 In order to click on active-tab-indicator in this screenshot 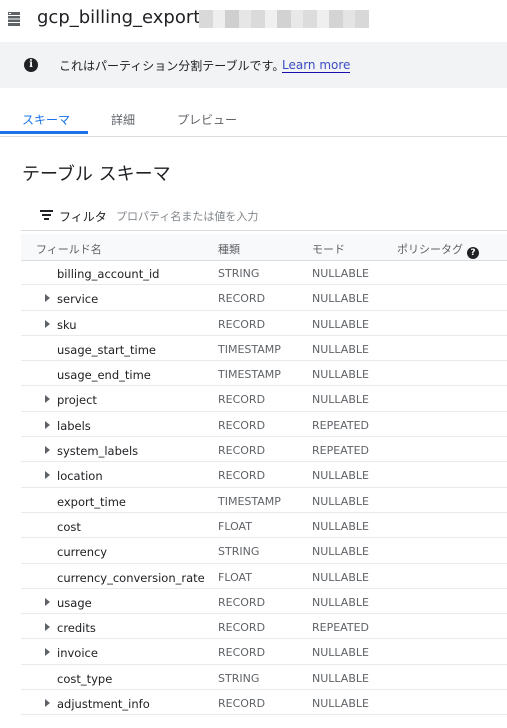, I will do `click(44, 132)`.